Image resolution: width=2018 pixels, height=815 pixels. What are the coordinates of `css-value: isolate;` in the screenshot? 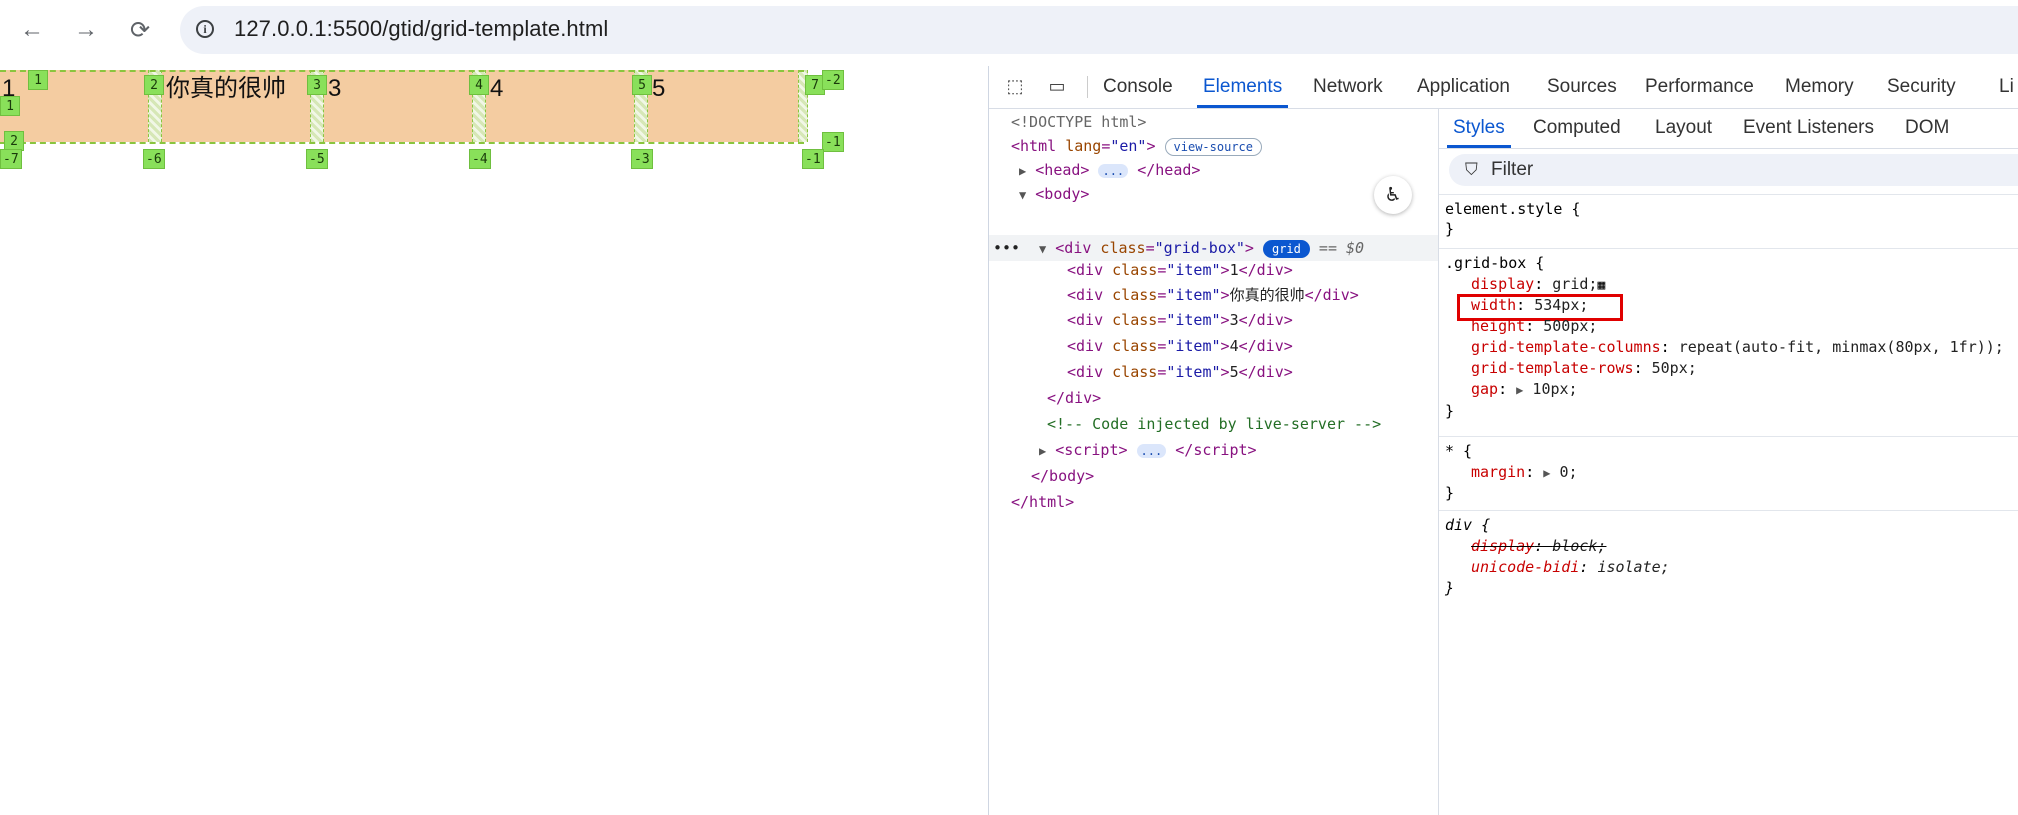 It's located at (1633, 567).